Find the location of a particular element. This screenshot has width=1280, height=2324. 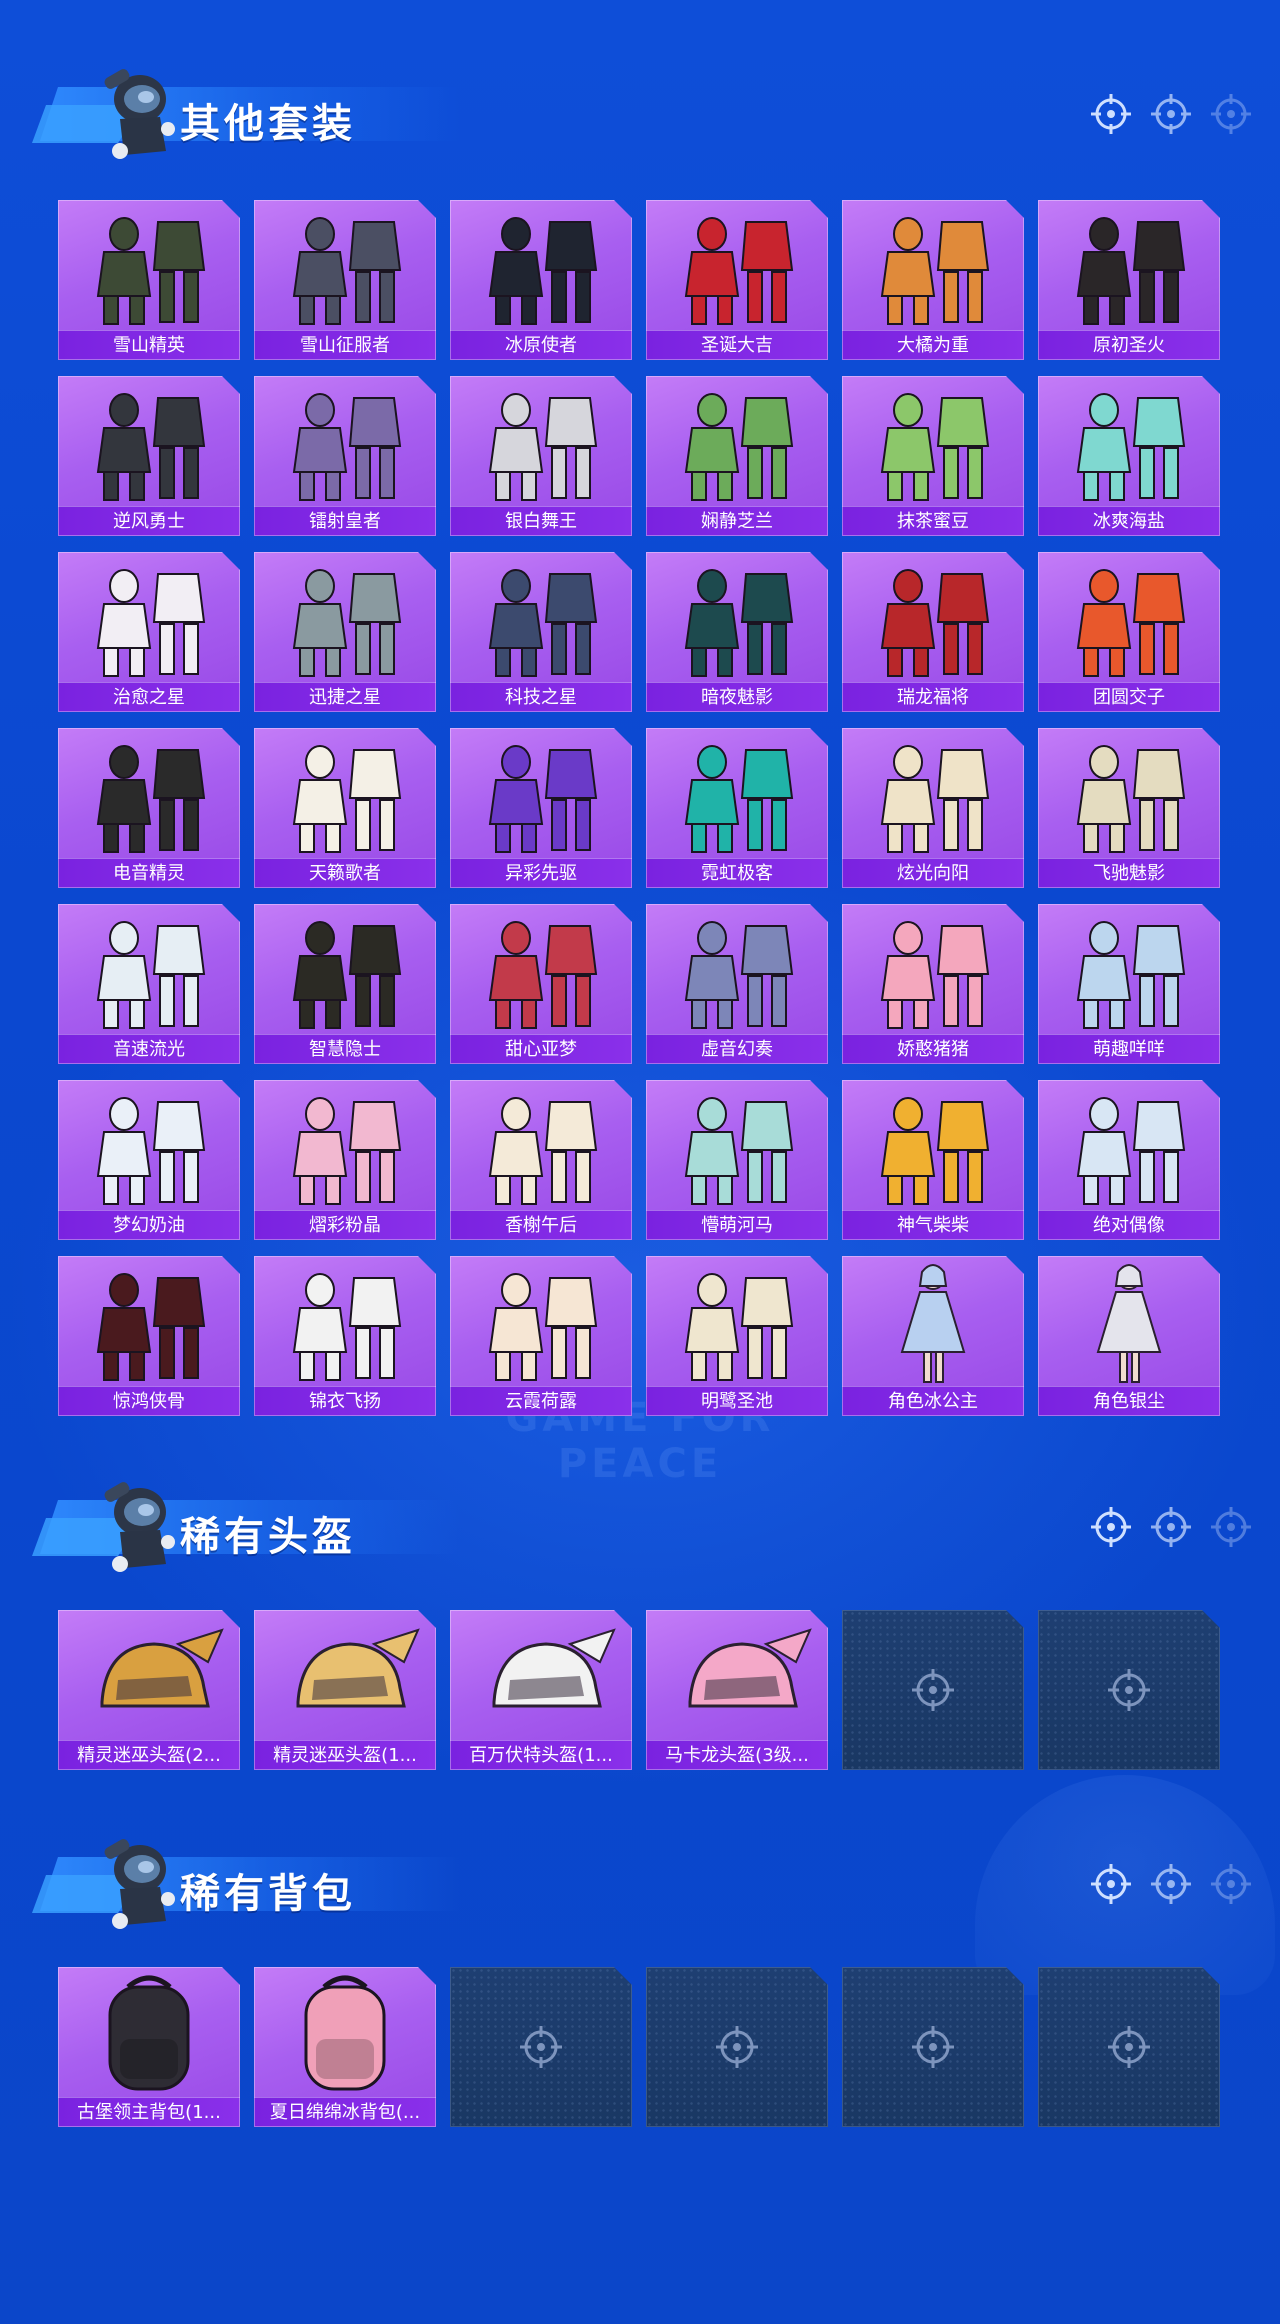

item-card: 飞驰魅影 is located at coordinates (1129, 808).